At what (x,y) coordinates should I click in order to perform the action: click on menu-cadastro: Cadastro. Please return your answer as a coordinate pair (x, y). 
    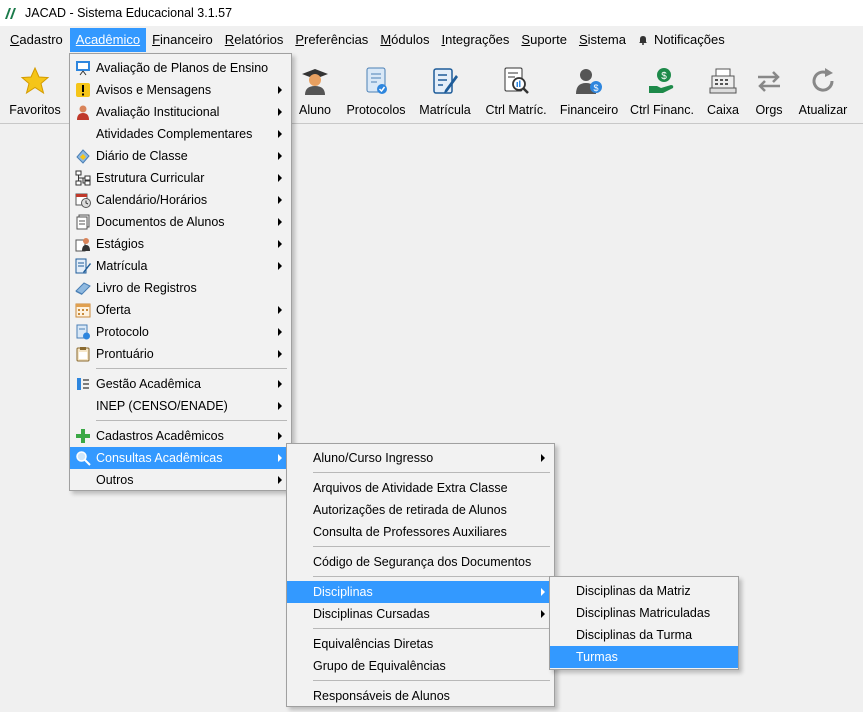
    Looking at the image, I should click on (36, 40).